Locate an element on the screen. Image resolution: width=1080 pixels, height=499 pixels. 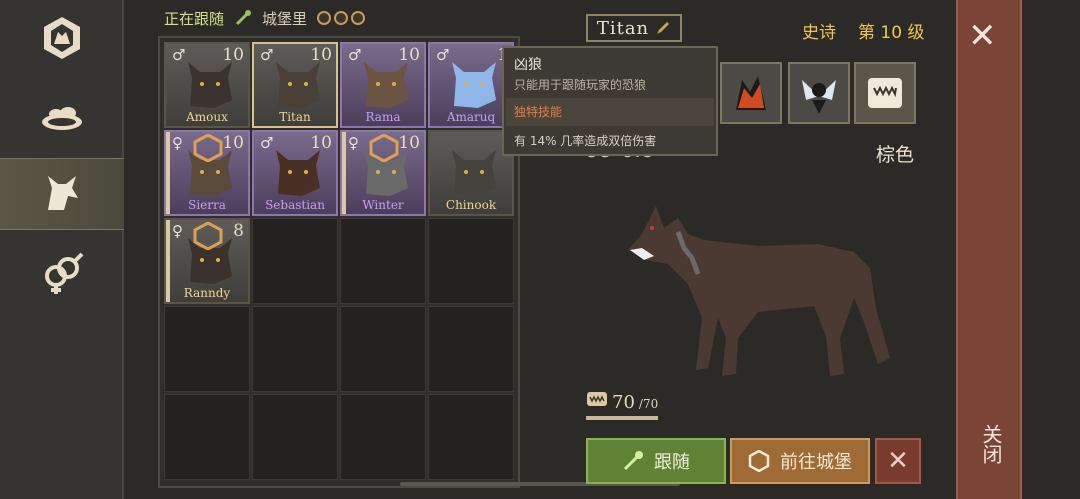
wolf-card: ♂ 10 Amoux is located at coordinates (207, 85).